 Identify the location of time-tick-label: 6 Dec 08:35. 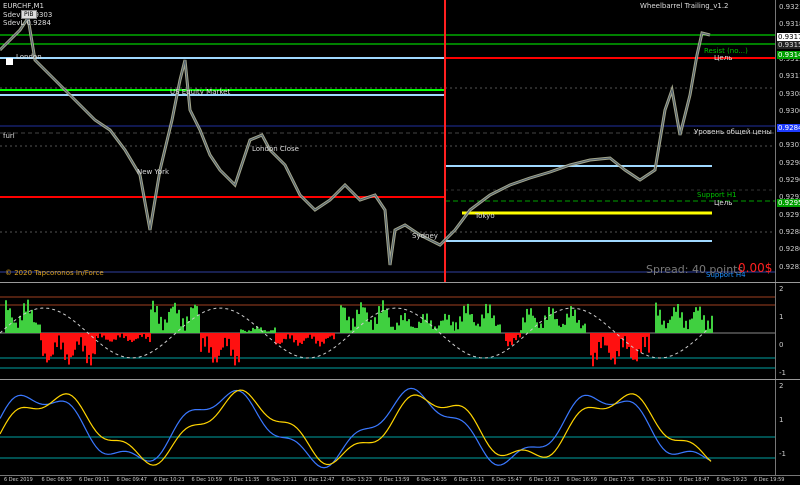
(56, 480).